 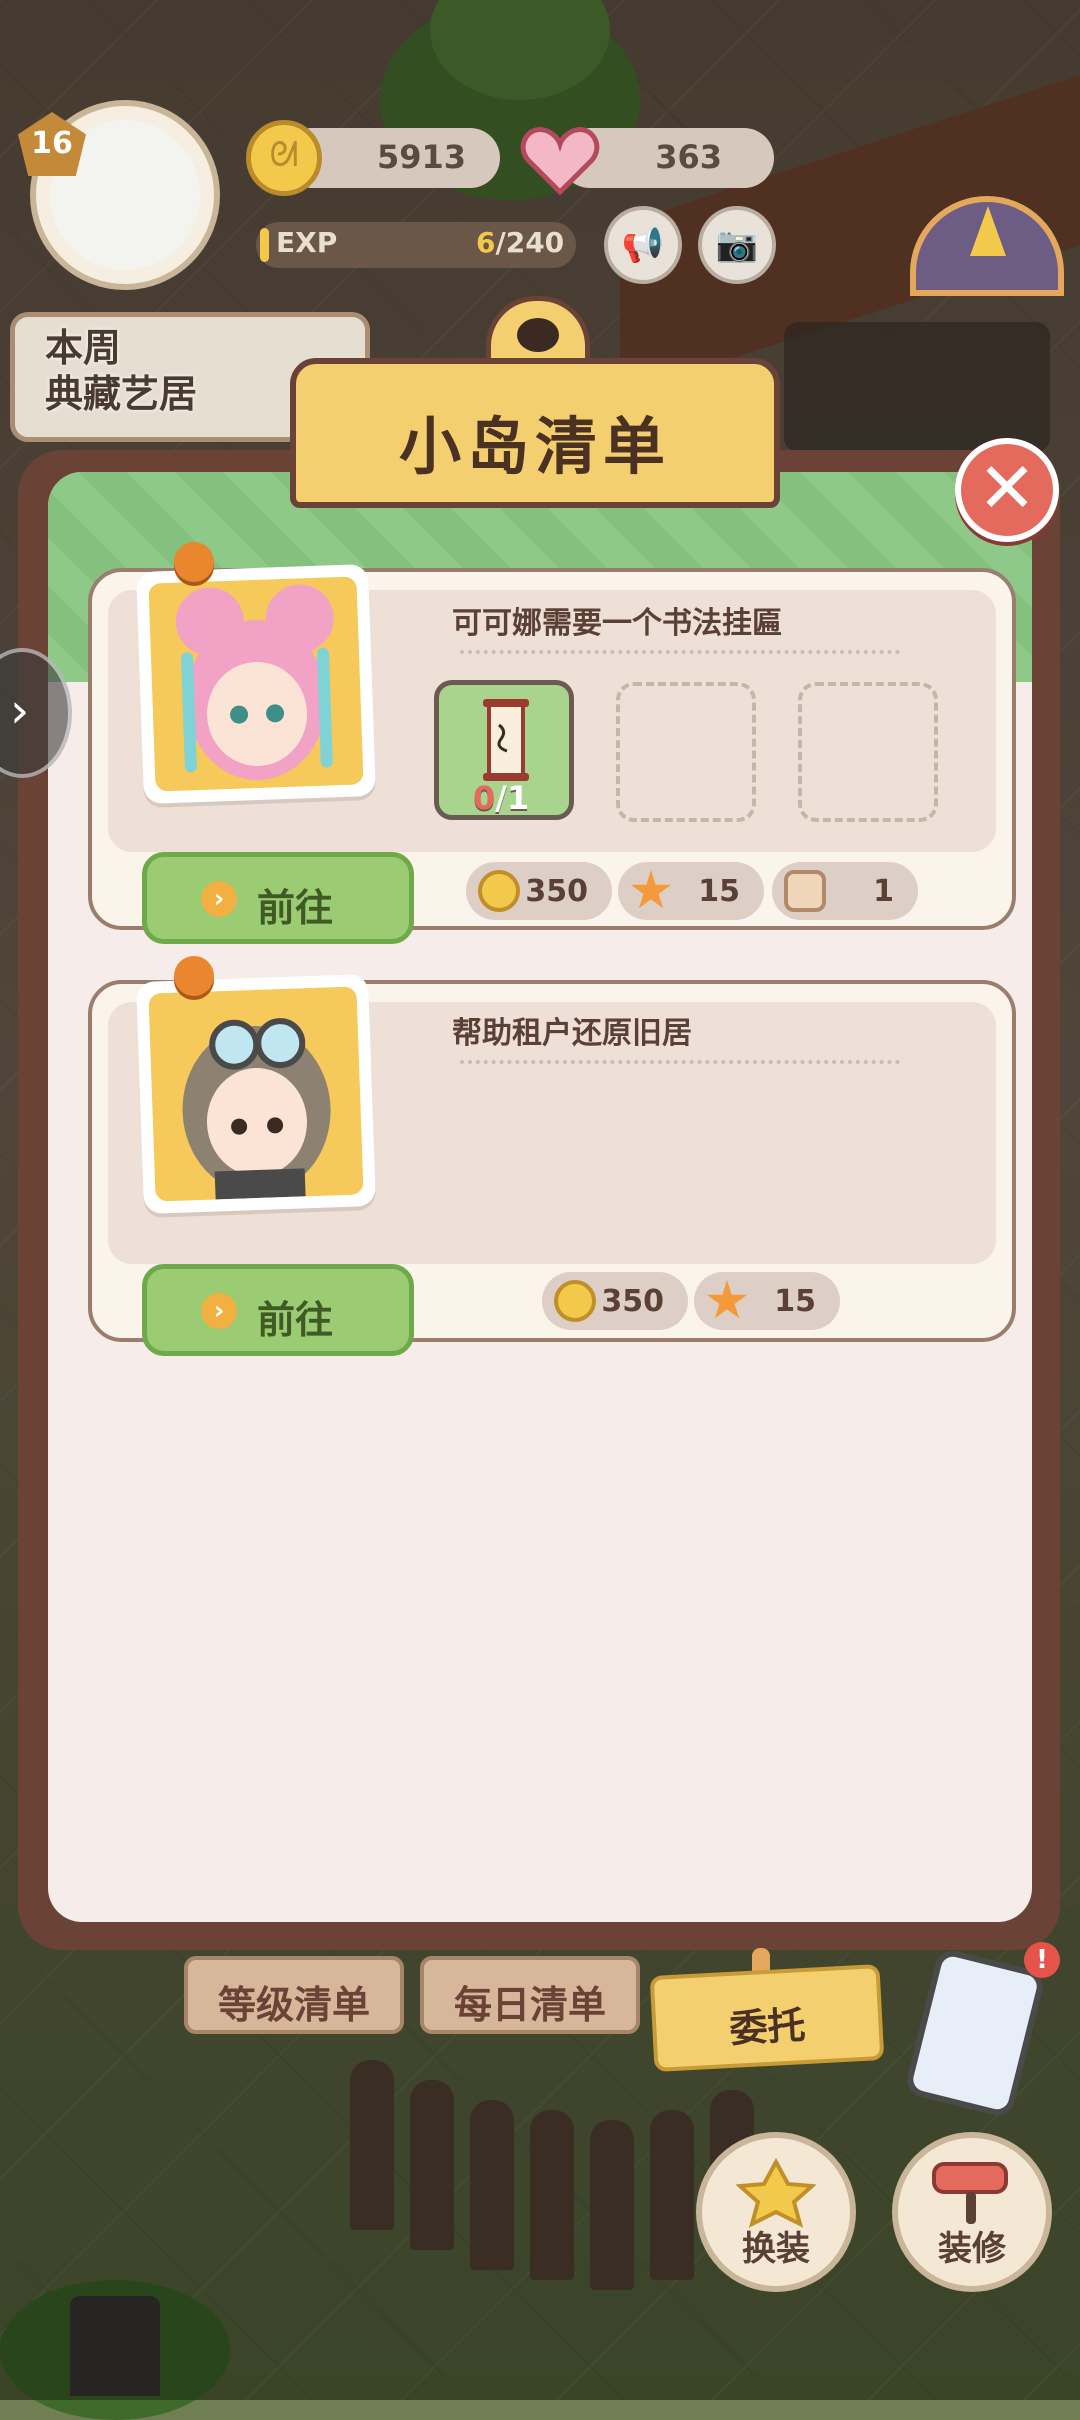 What do you see at coordinates (121, 371) in the screenshot?
I see `weekly-card-label: 本周 典藏艺居` at bounding box center [121, 371].